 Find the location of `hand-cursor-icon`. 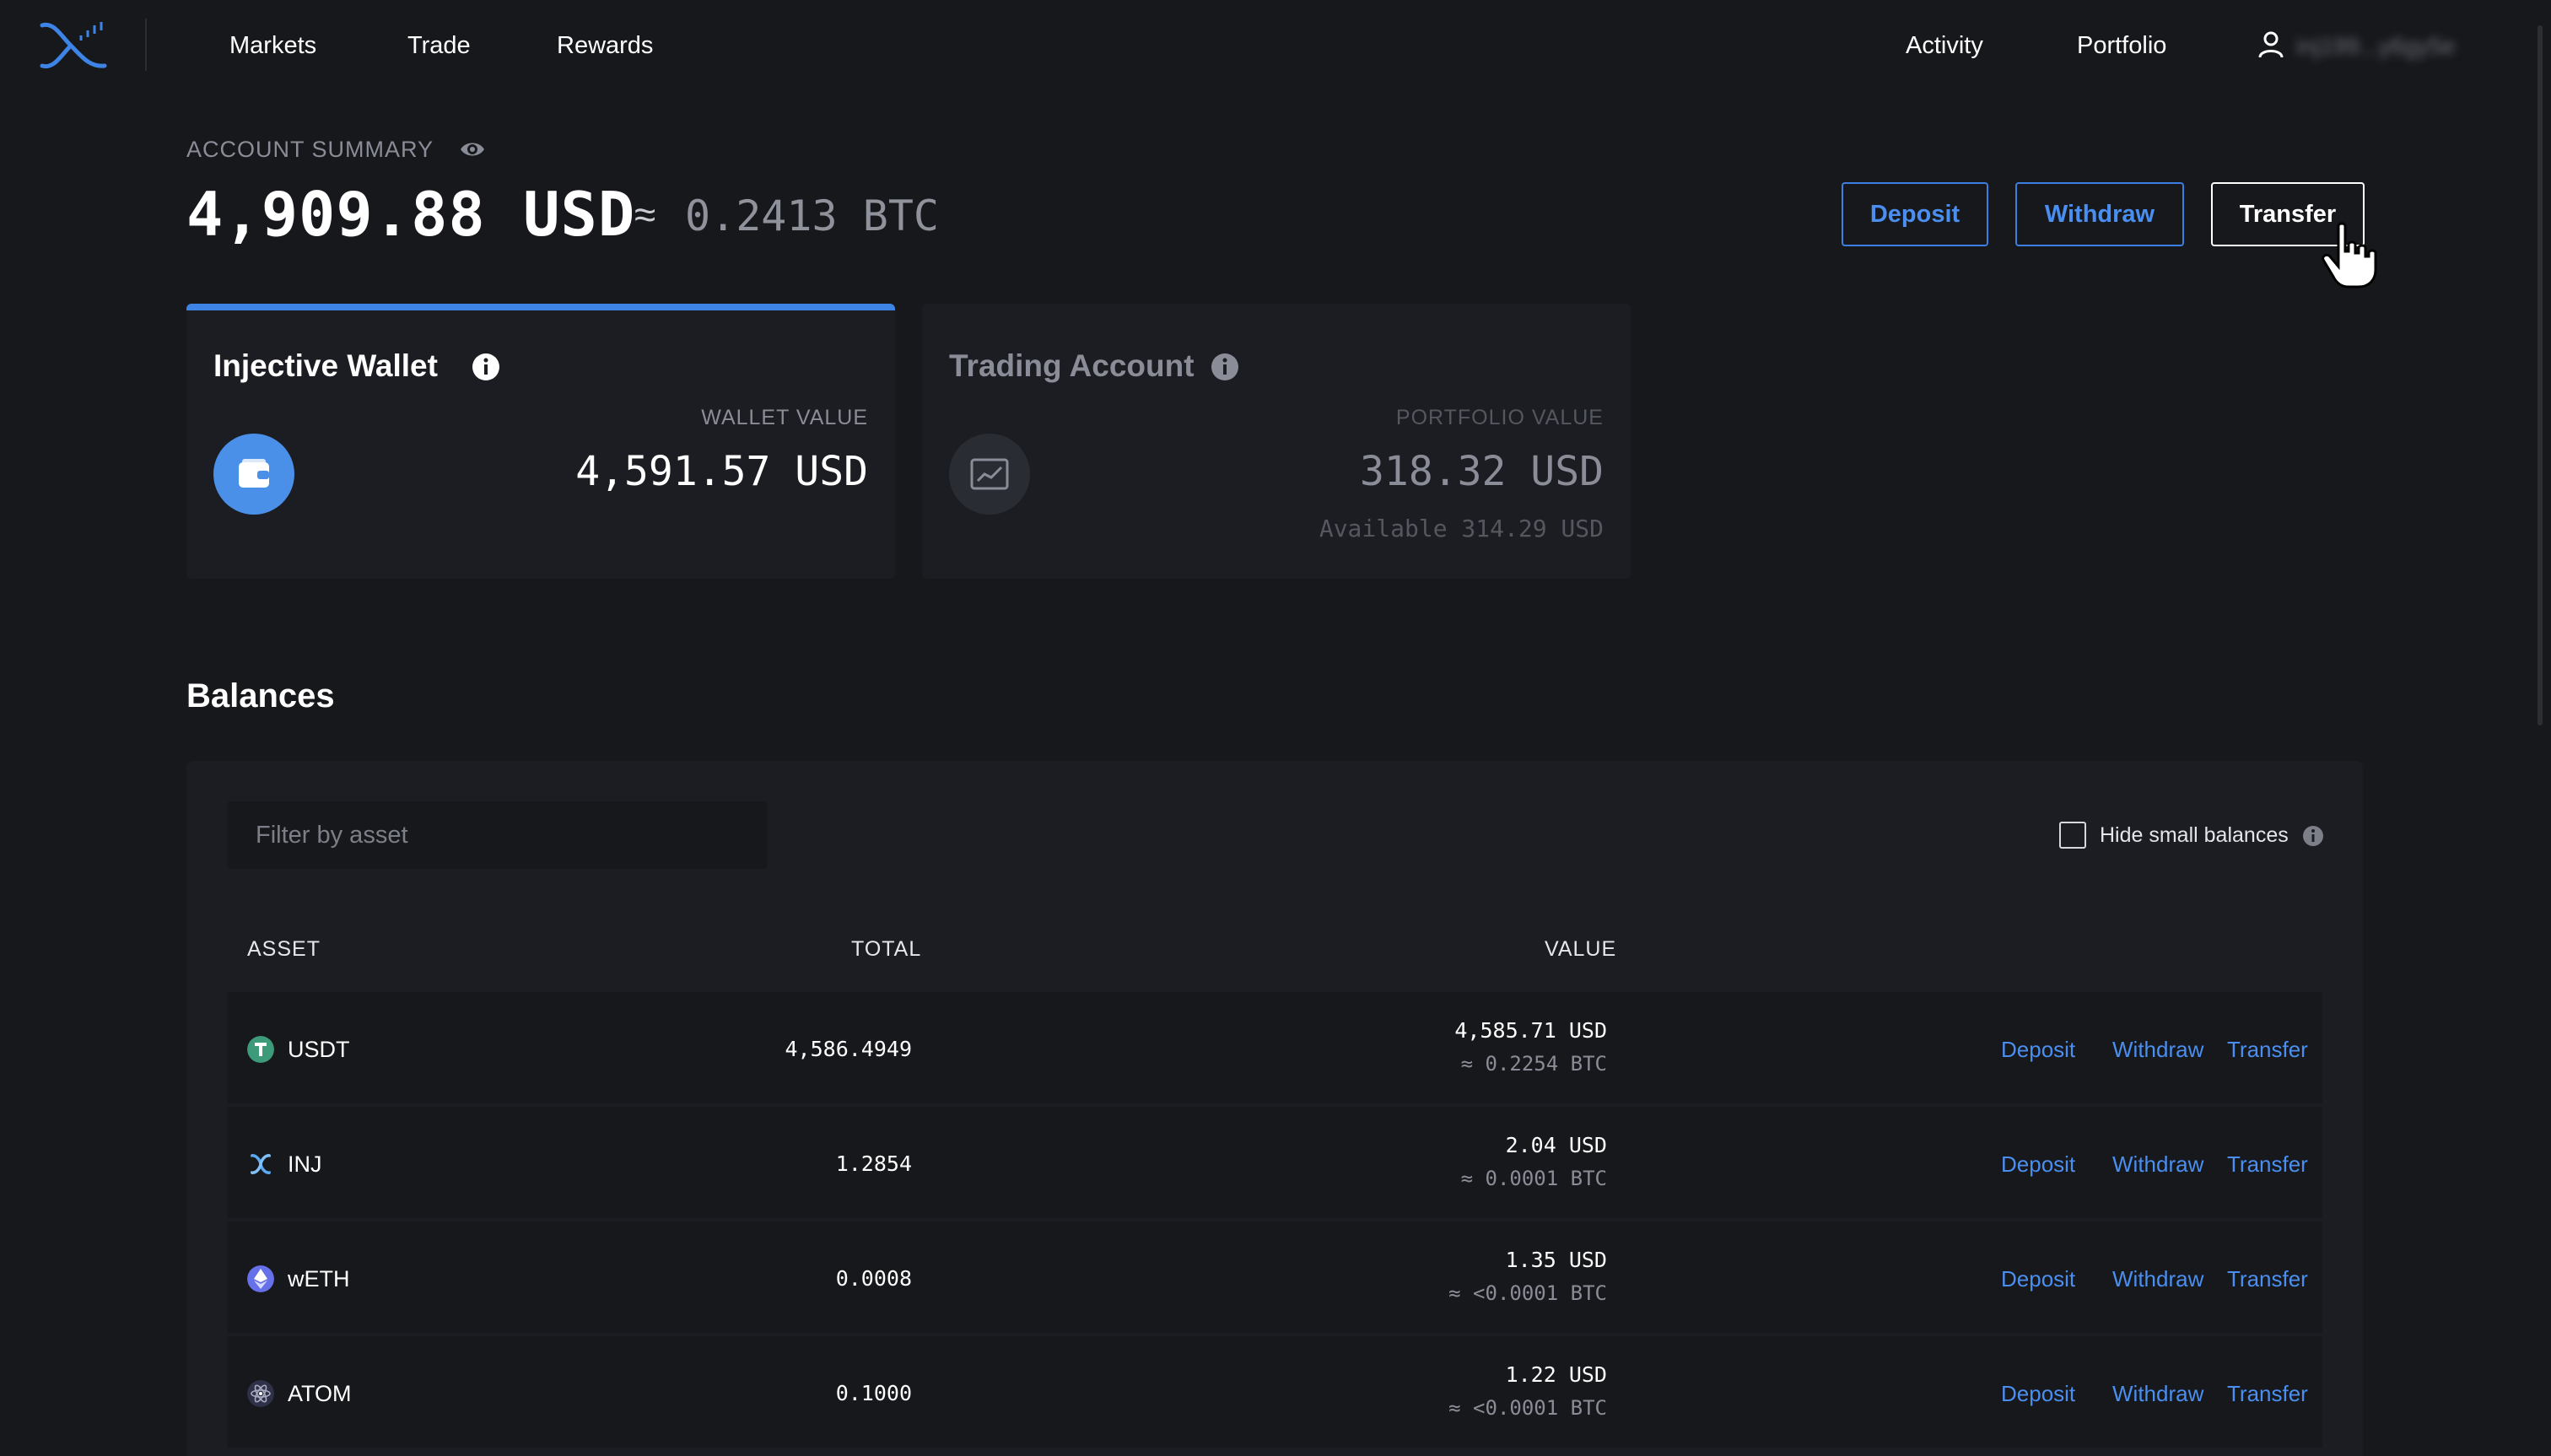

hand-cursor-icon is located at coordinates (2349, 255).